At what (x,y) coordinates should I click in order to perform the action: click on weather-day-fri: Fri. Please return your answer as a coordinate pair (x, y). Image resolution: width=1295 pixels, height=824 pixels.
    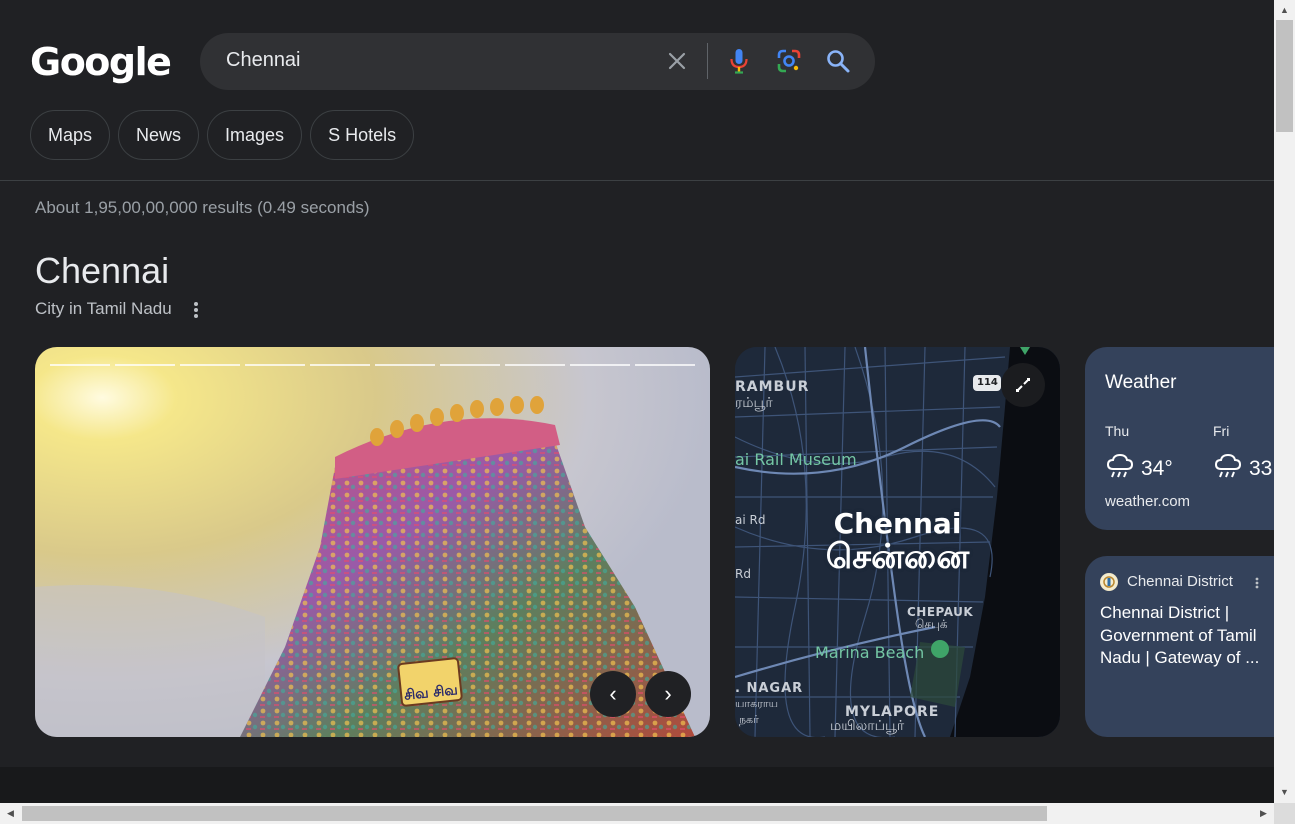
    Looking at the image, I should click on (1221, 431).